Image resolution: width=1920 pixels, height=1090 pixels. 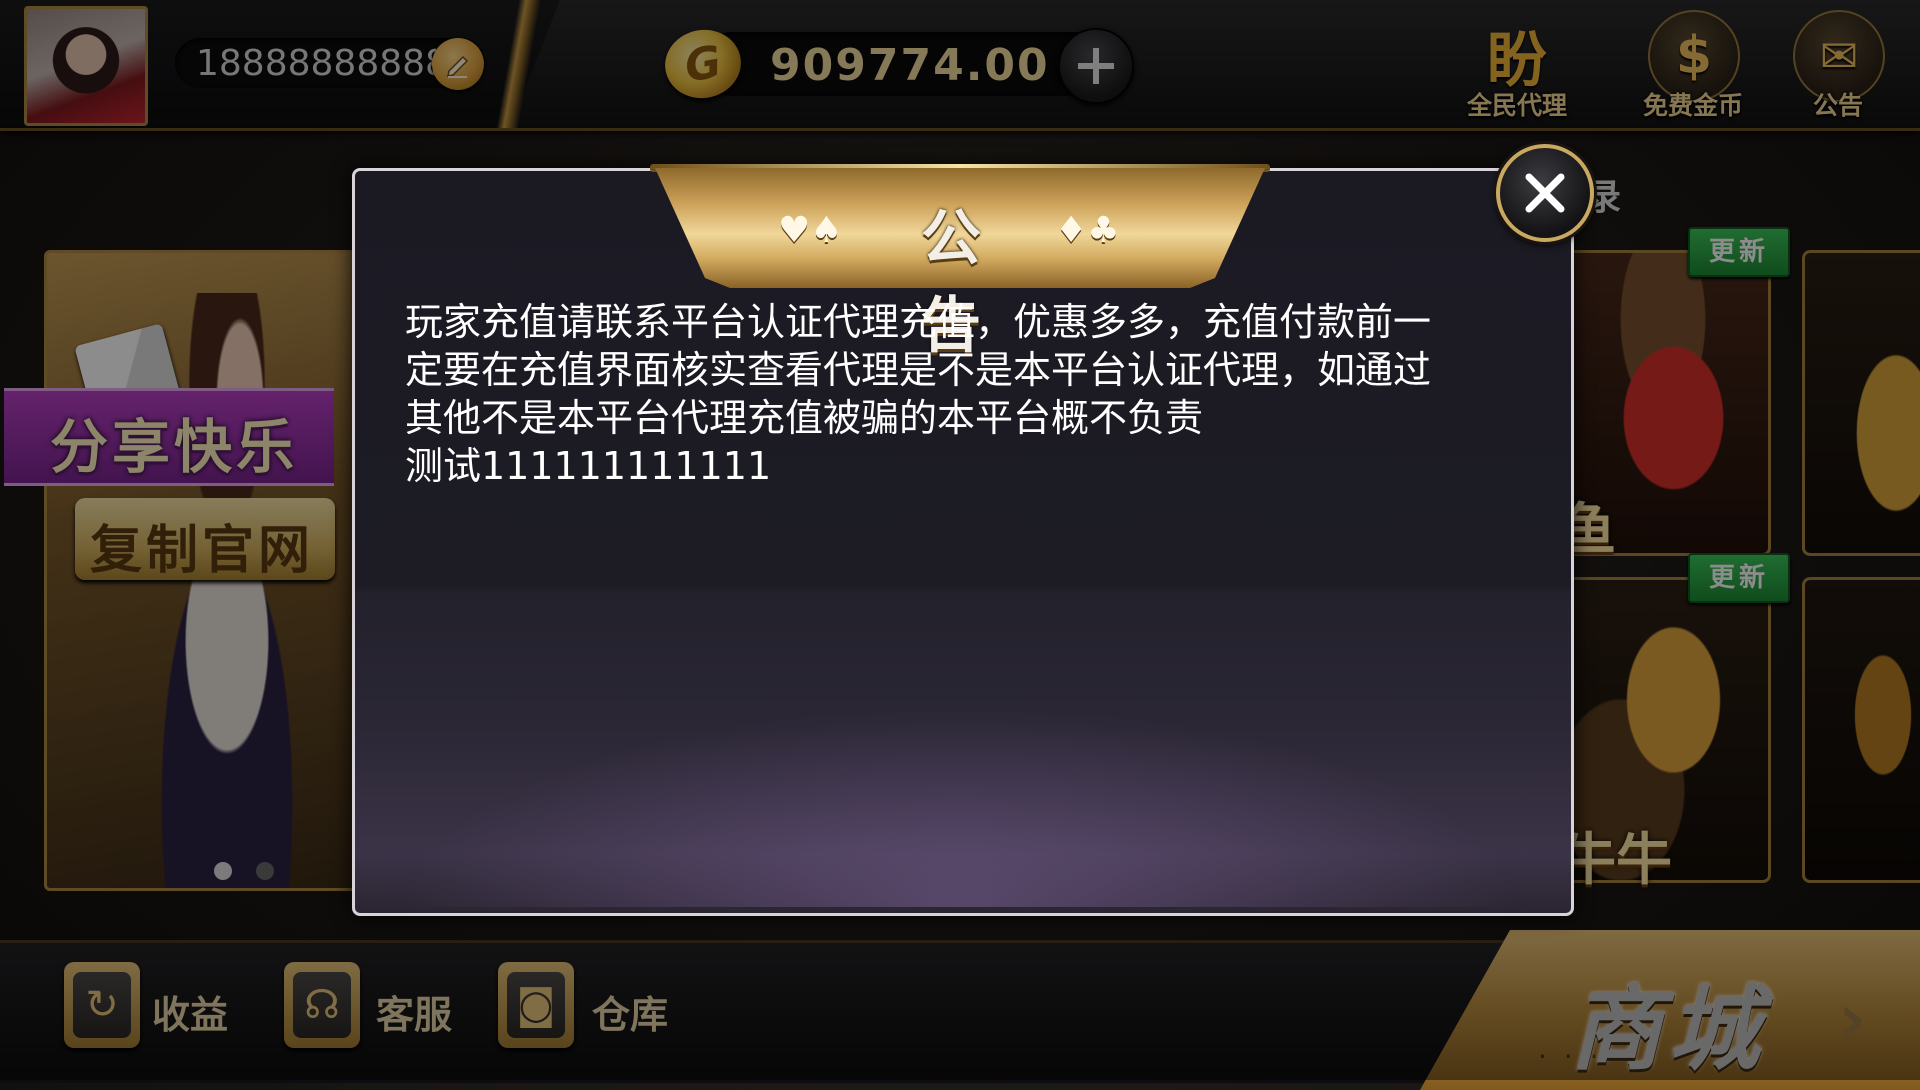 I want to click on notice-line: 其他不是本平台代理充值被骗的本平台概不负责, so click(x=804, y=418).